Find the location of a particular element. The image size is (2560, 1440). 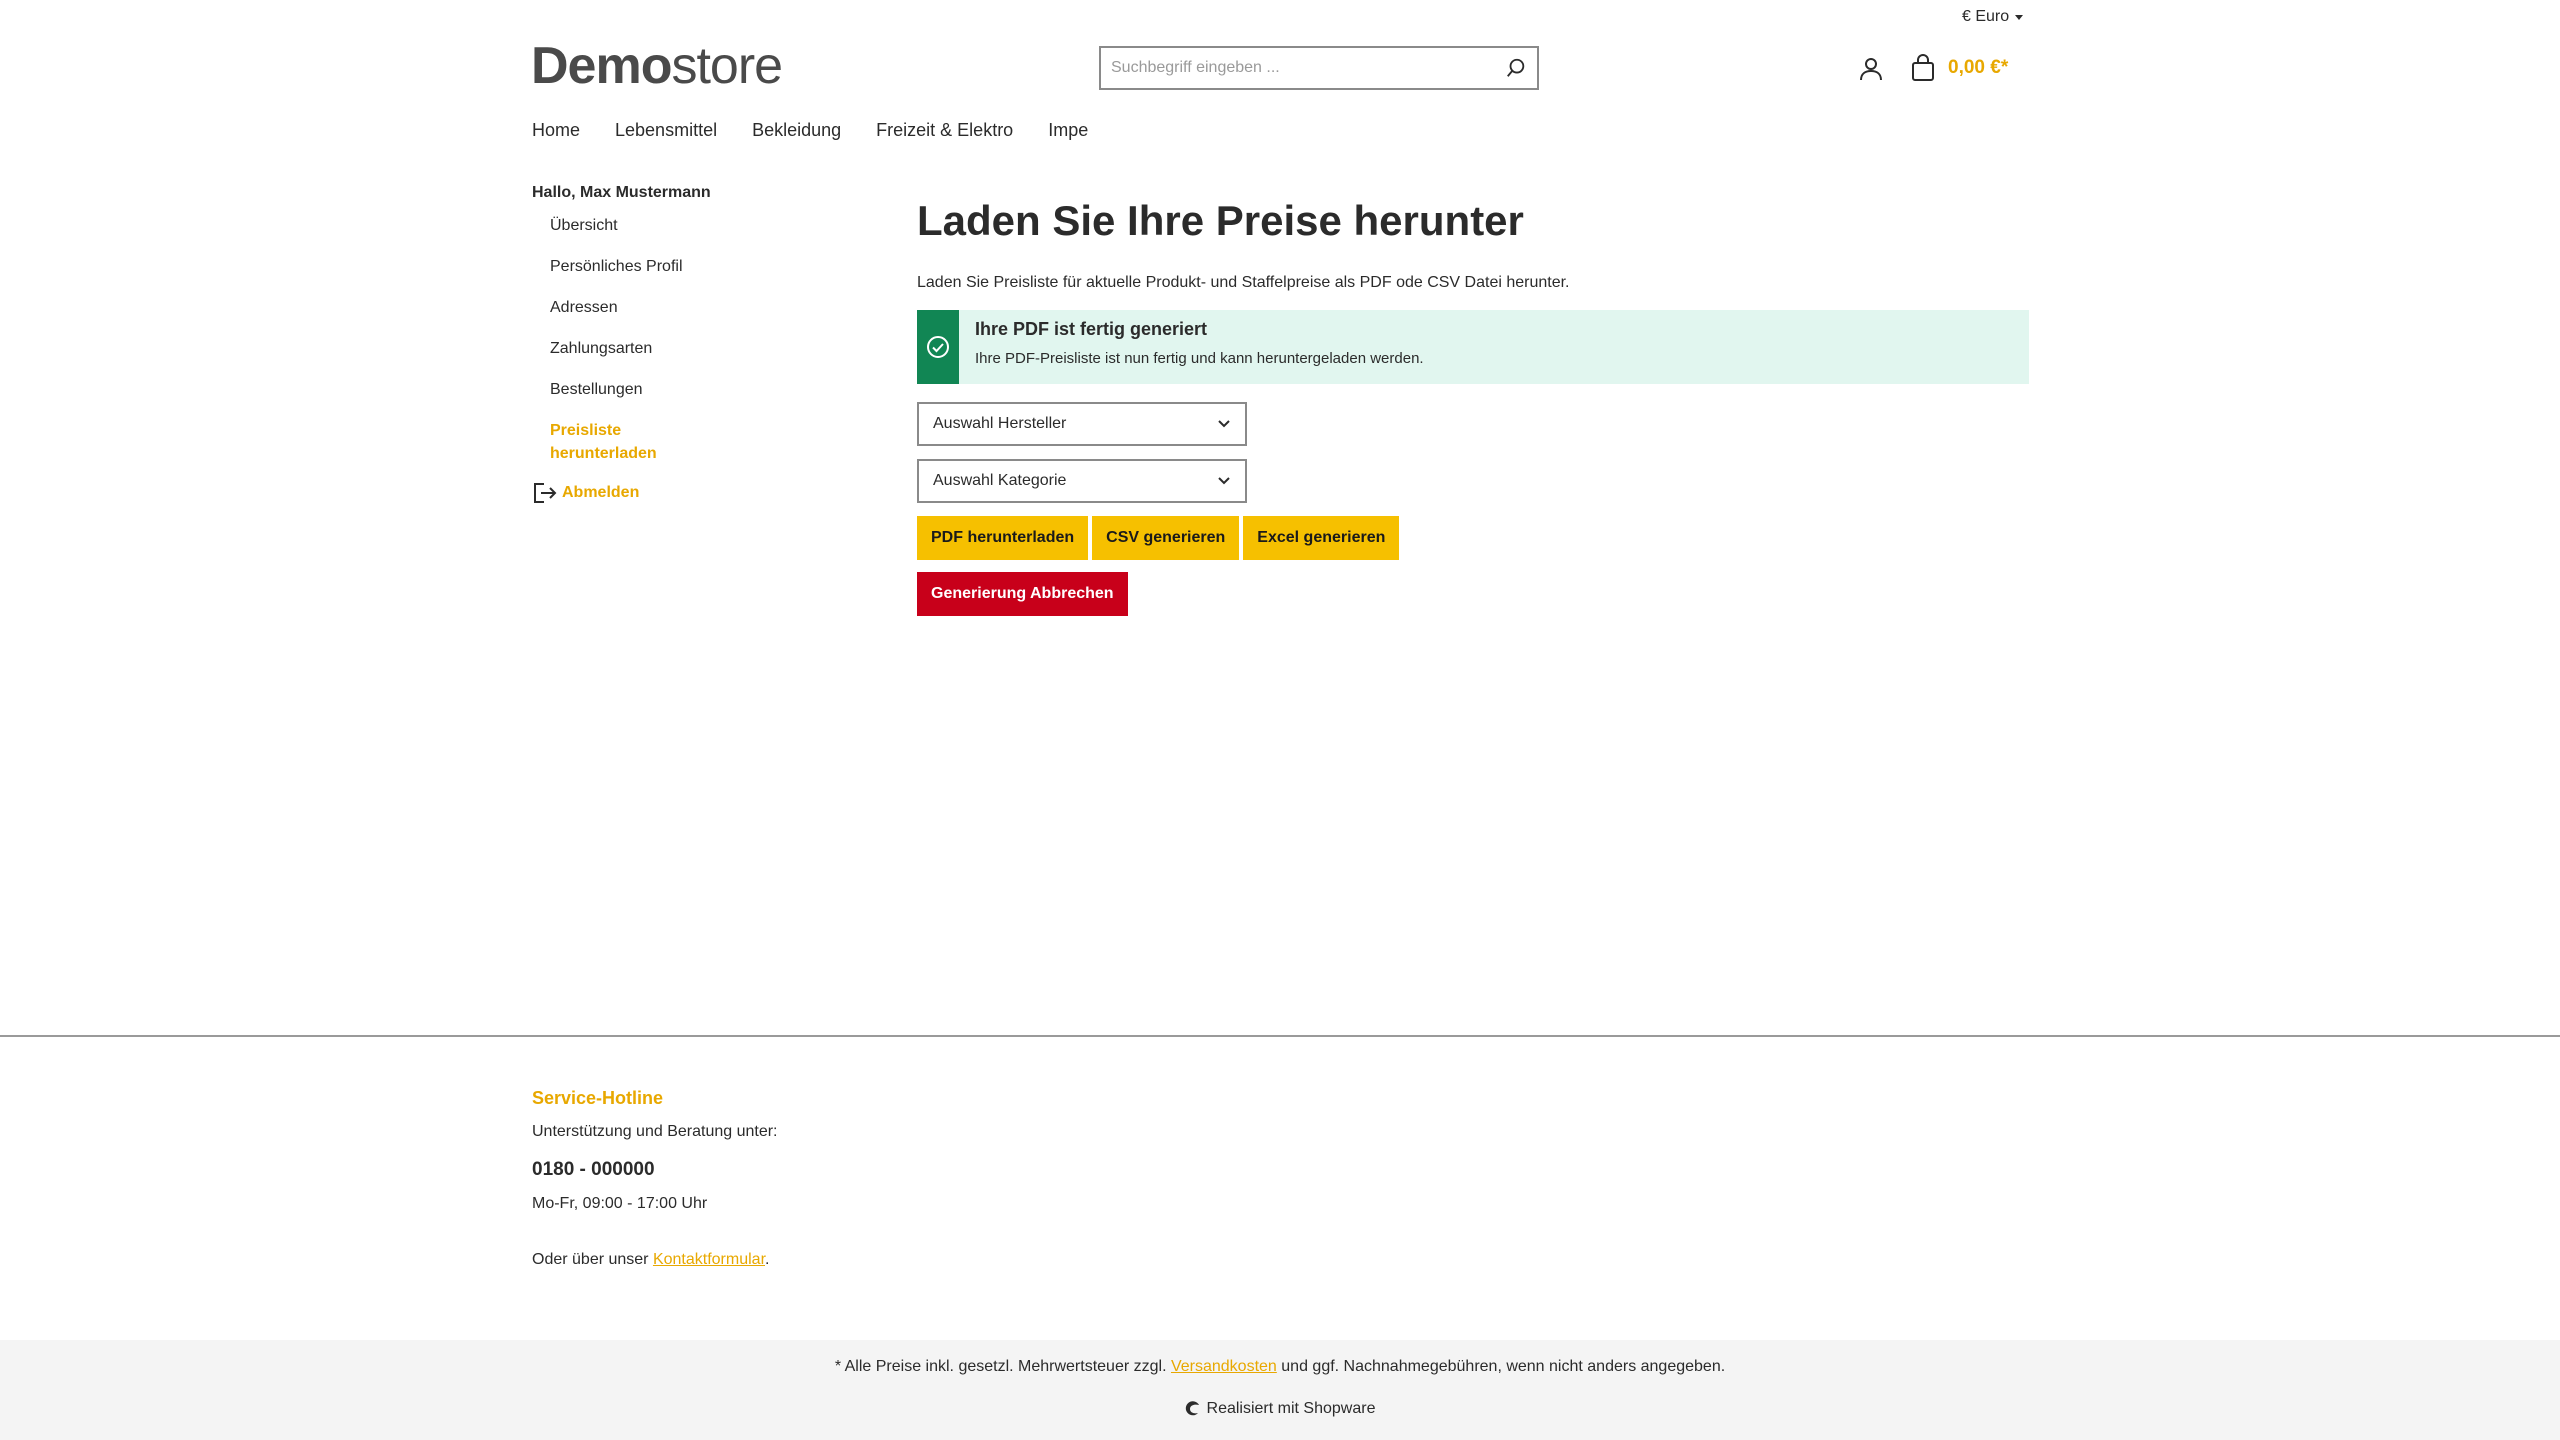

nav-item-freizeit-elektro: Freizeit & Elektro is located at coordinates (944, 130).